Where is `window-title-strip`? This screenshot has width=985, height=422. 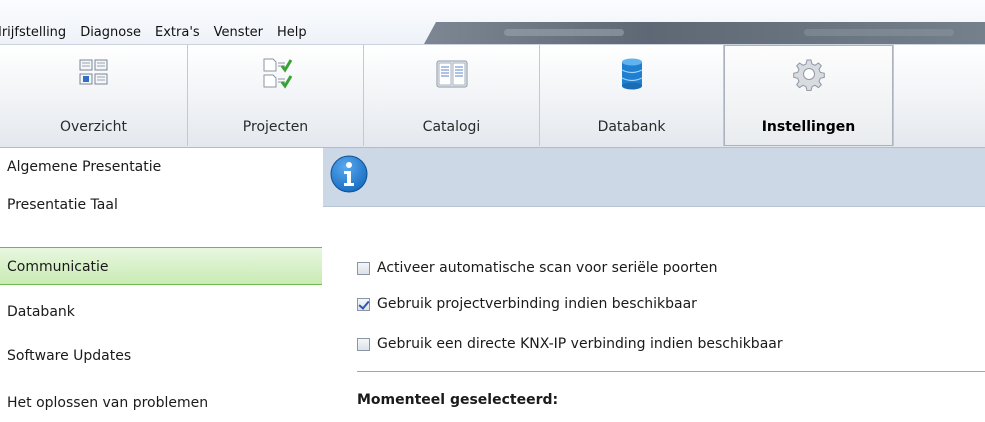
window-title-strip is located at coordinates (704, 33).